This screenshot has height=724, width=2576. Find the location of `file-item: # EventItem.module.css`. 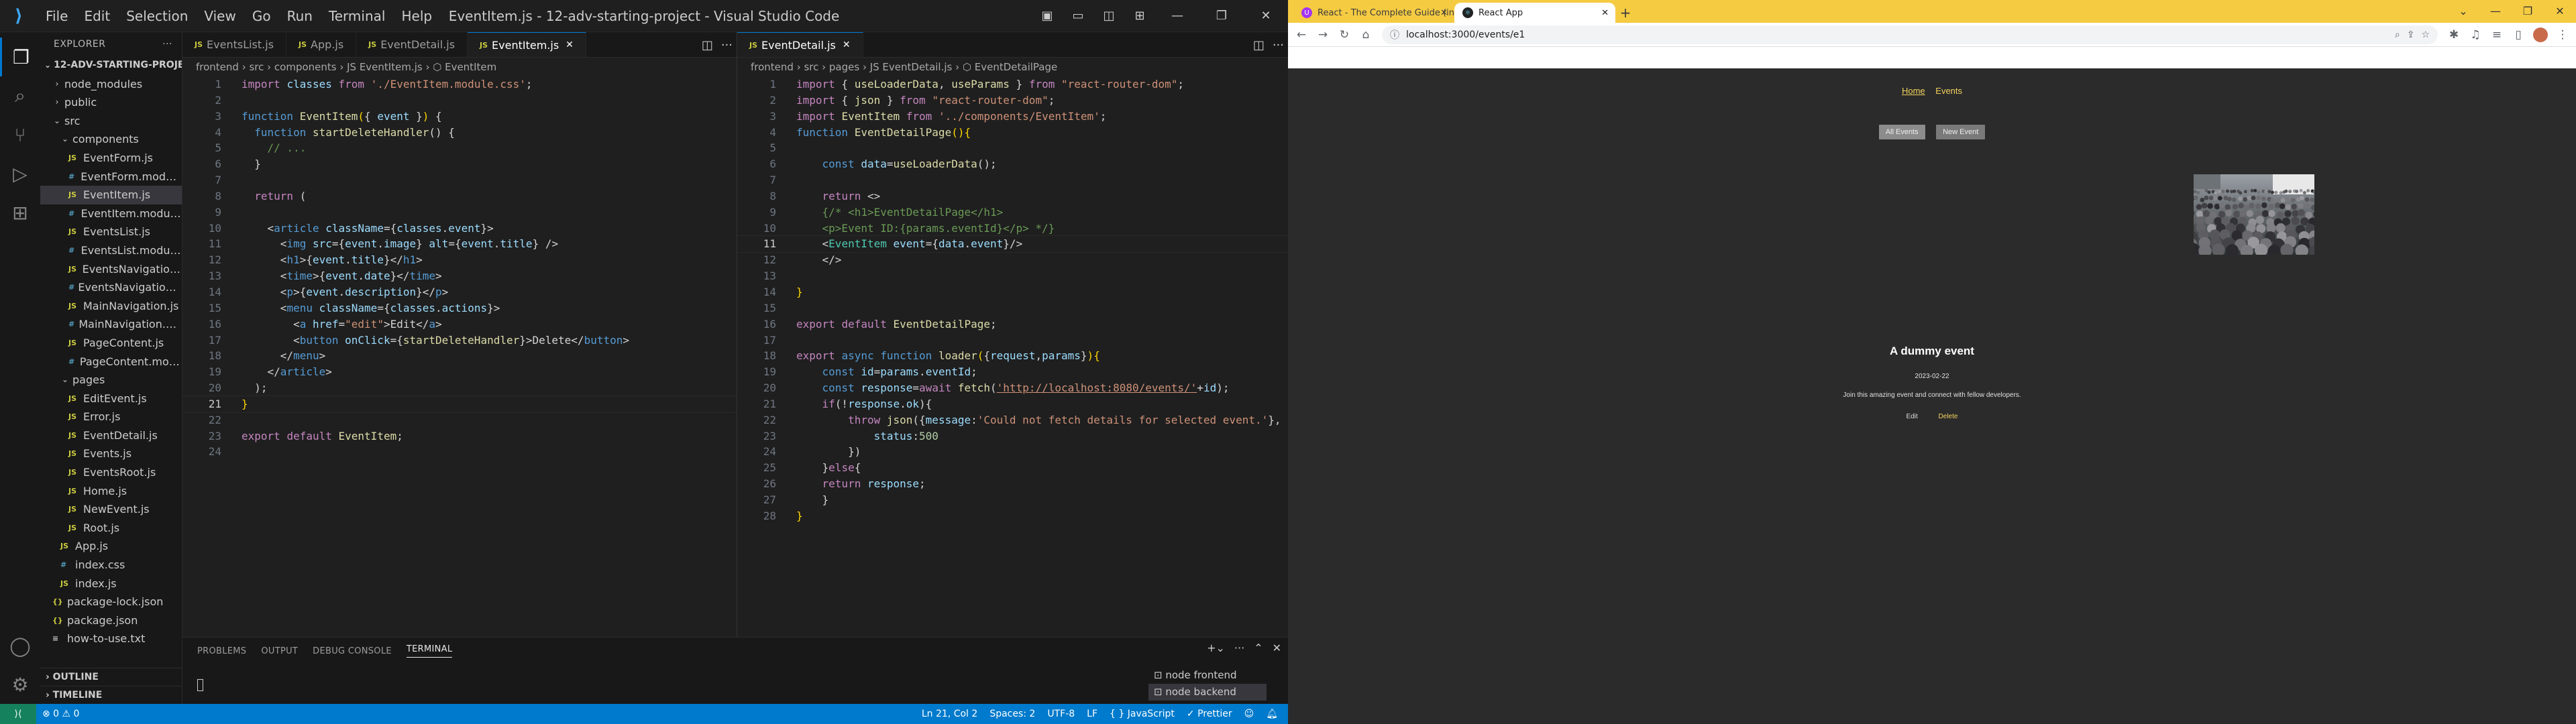

file-item: # EventItem.module.css is located at coordinates (111, 213).